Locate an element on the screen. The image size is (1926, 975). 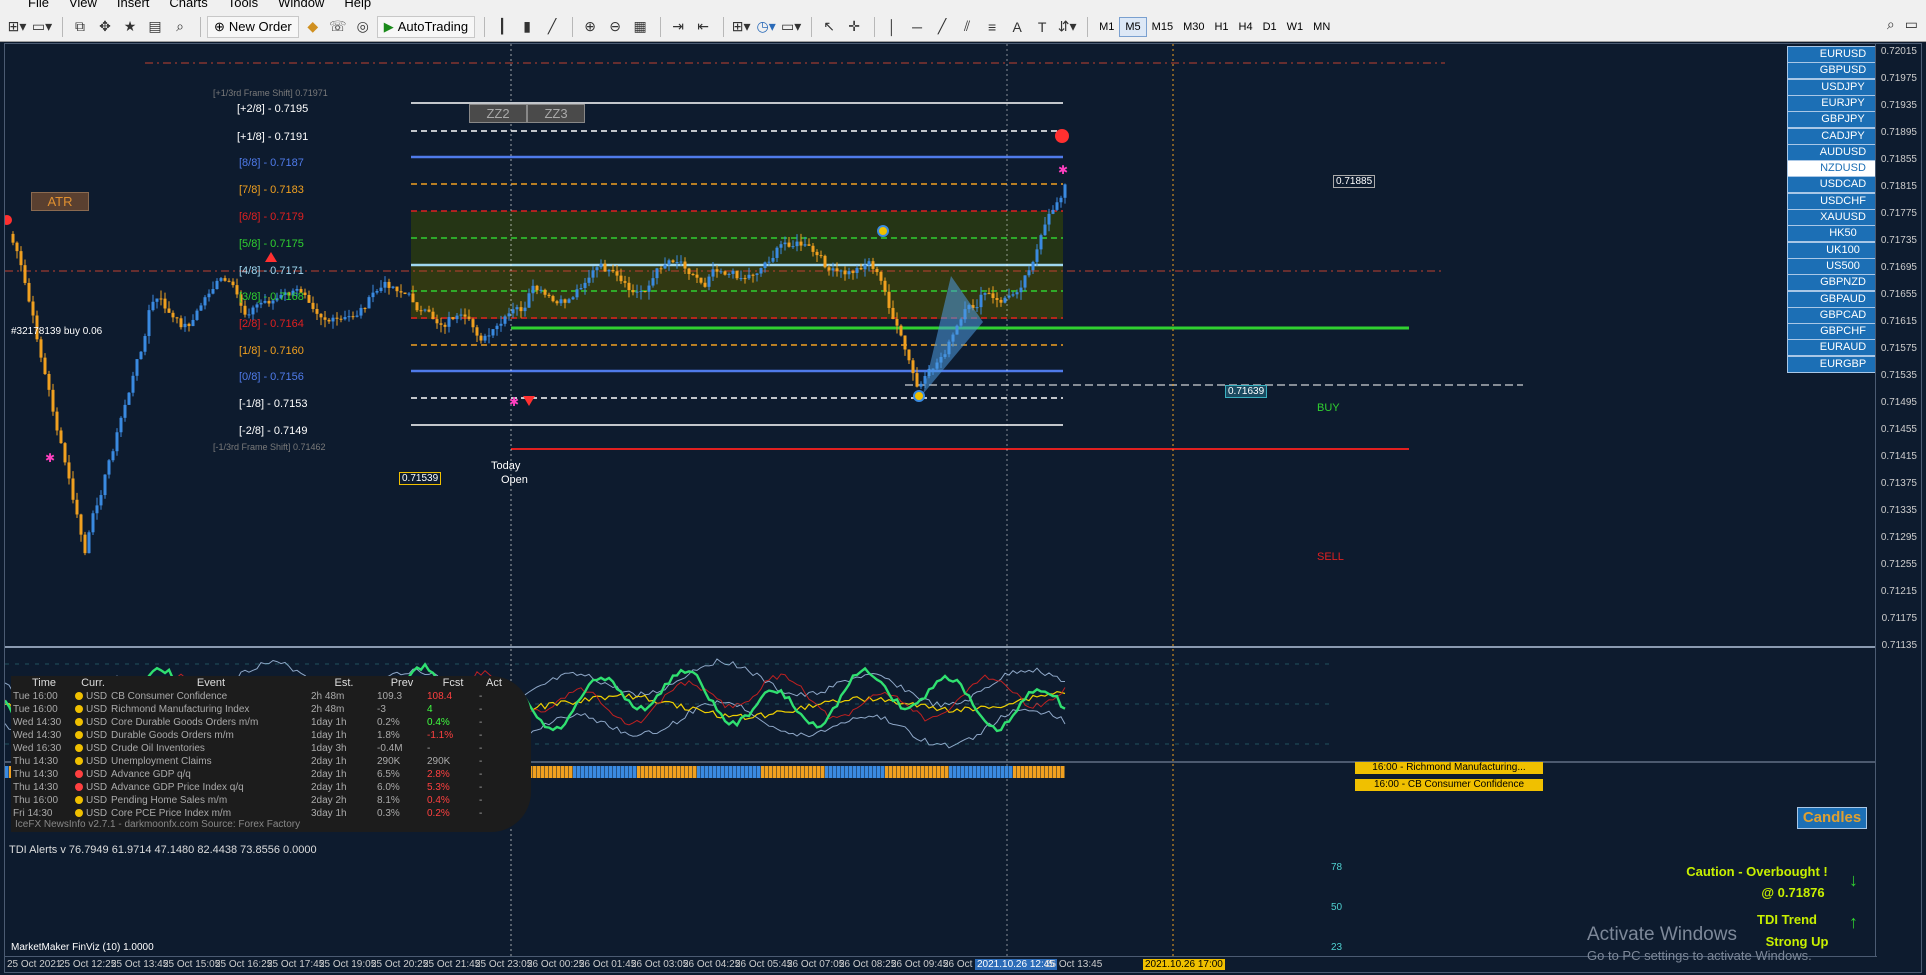
signals-icon: ☏ is located at coordinates (338, 27).